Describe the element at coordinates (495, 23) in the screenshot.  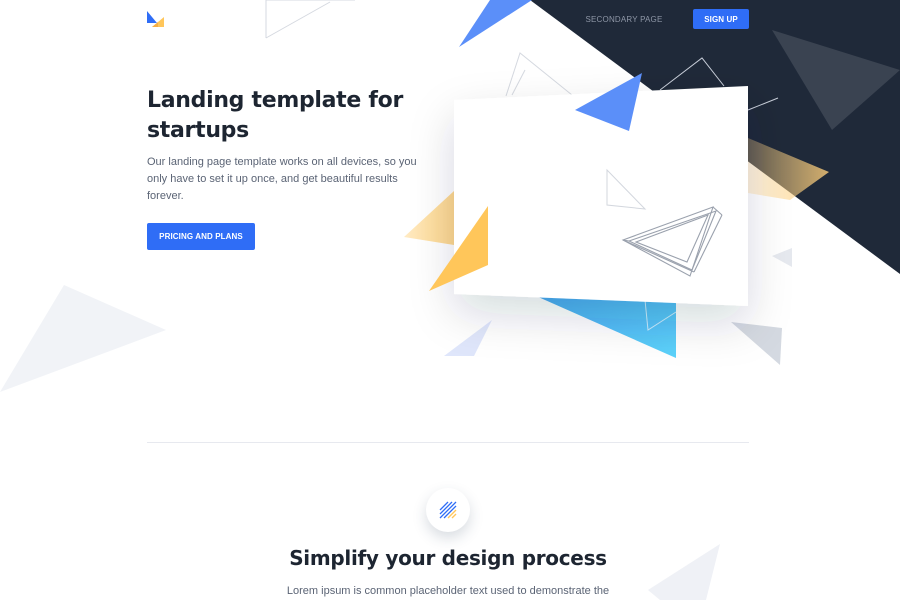
I see `blue-triangle-top` at that location.